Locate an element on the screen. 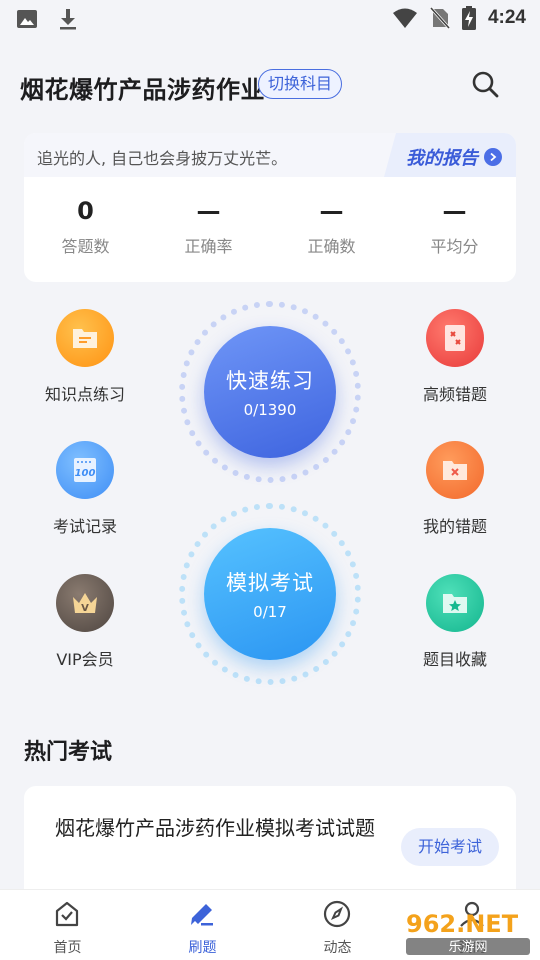 Image resolution: width=540 pixels, height=960 pixels. score-sheet-icon: 100 is located at coordinates (85, 470).